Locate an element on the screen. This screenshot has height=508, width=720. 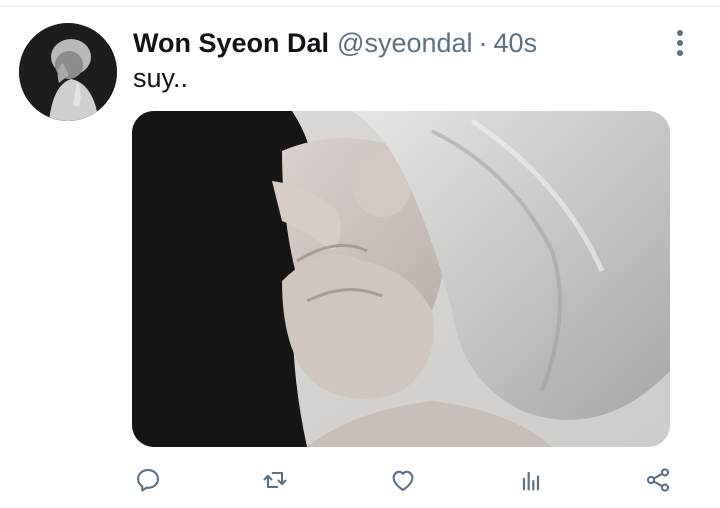
timestamp: 40s is located at coordinates (516, 43).